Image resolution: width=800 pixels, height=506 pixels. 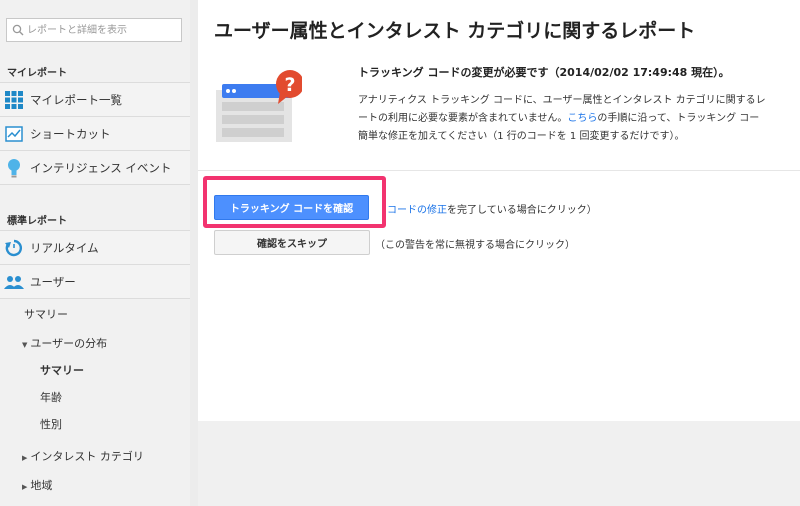 I want to click on sidebar-item-interest-category: ▶ インタレスト カテゴリ, so click(x=83, y=456).